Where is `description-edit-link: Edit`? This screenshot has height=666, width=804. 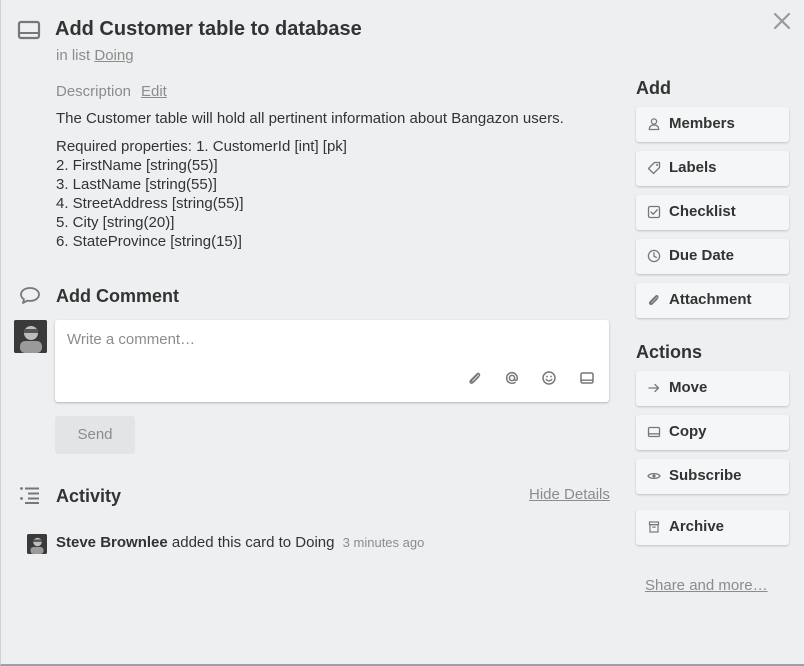 description-edit-link: Edit is located at coordinates (154, 91).